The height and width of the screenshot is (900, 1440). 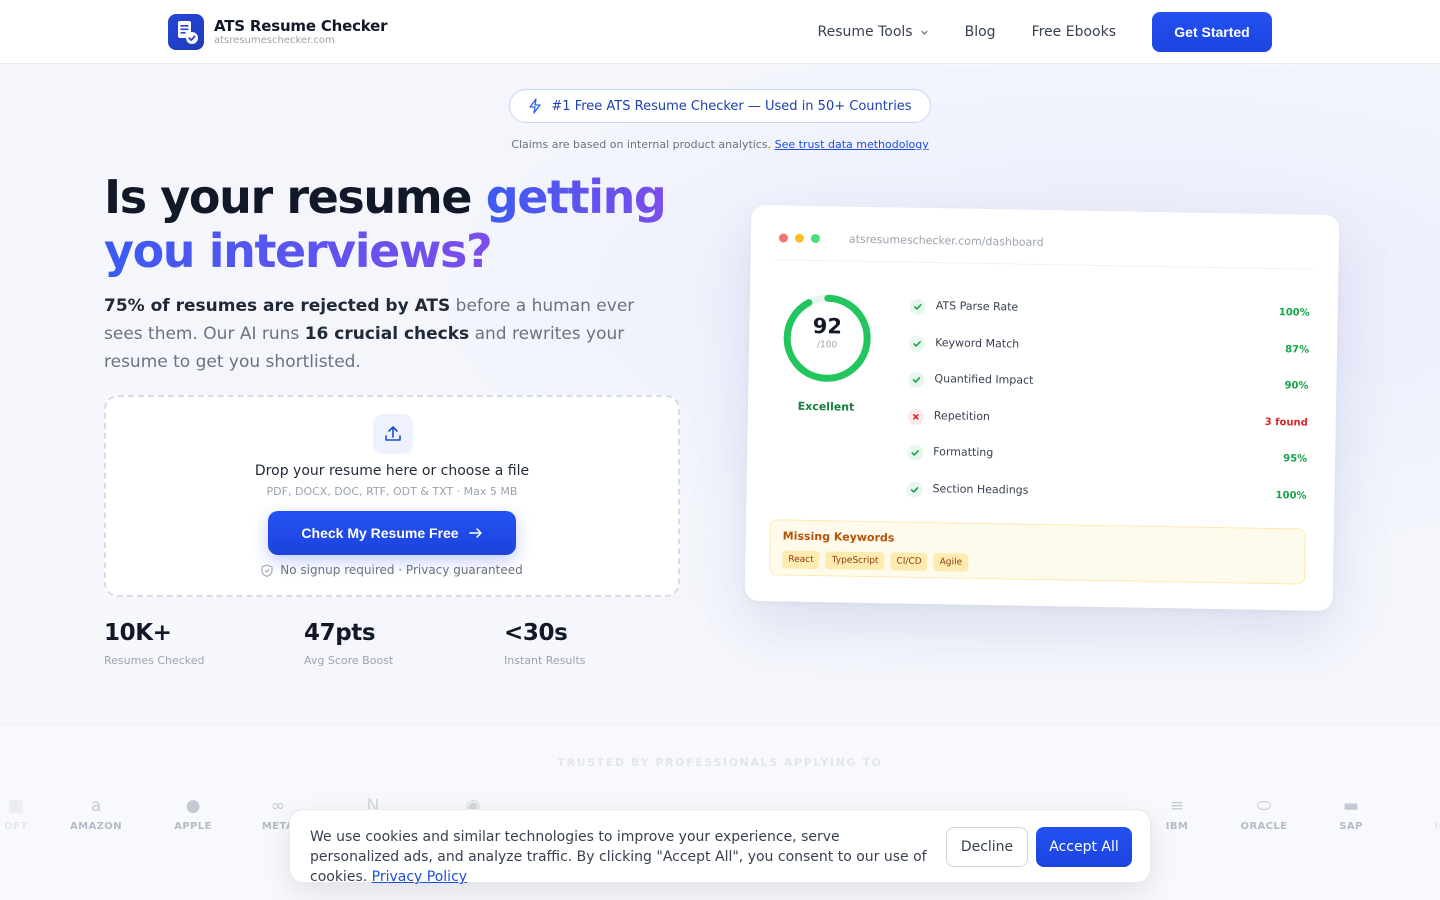 What do you see at coordinates (1106, 499) in the screenshot?
I see `check-row: Section Headings 100%` at bounding box center [1106, 499].